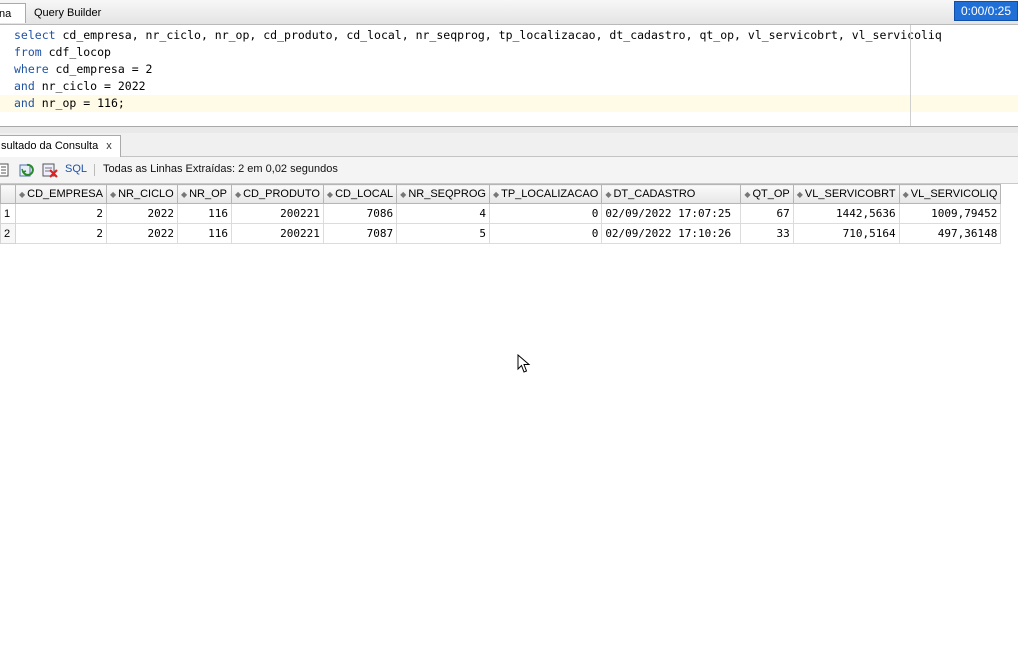 The image size is (1018, 657). What do you see at coordinates (509, 103) in the screenshot?
I see `code-line-current: and nr_op = 116;` at bounding box center [509, 103].